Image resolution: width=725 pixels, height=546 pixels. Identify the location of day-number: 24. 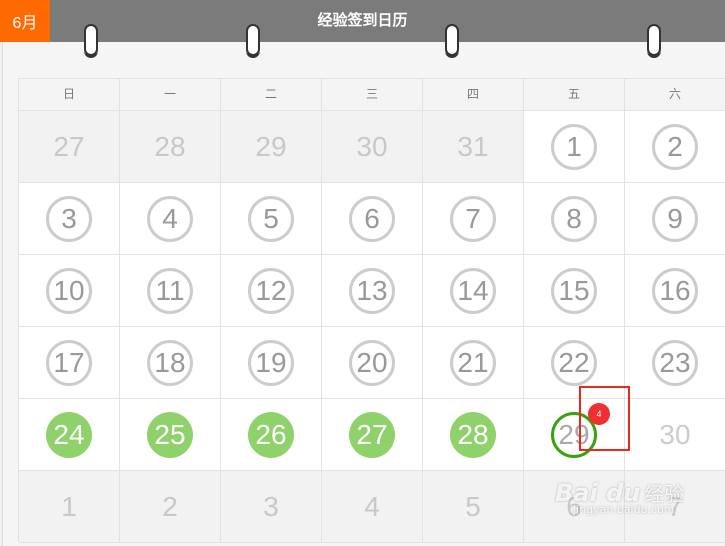
(69, 434).